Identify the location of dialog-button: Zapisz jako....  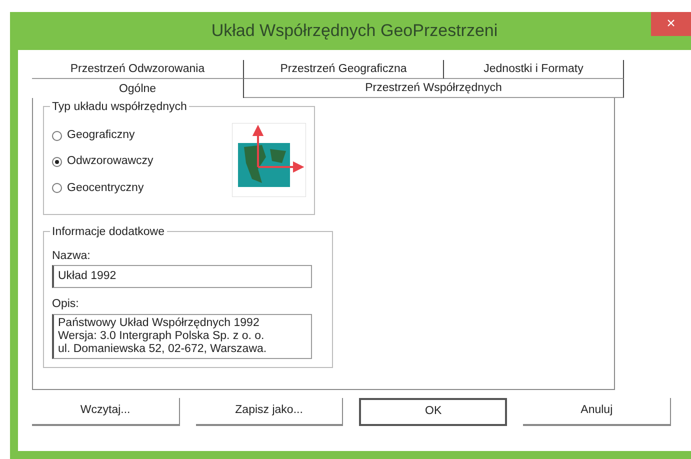
(270, 412).